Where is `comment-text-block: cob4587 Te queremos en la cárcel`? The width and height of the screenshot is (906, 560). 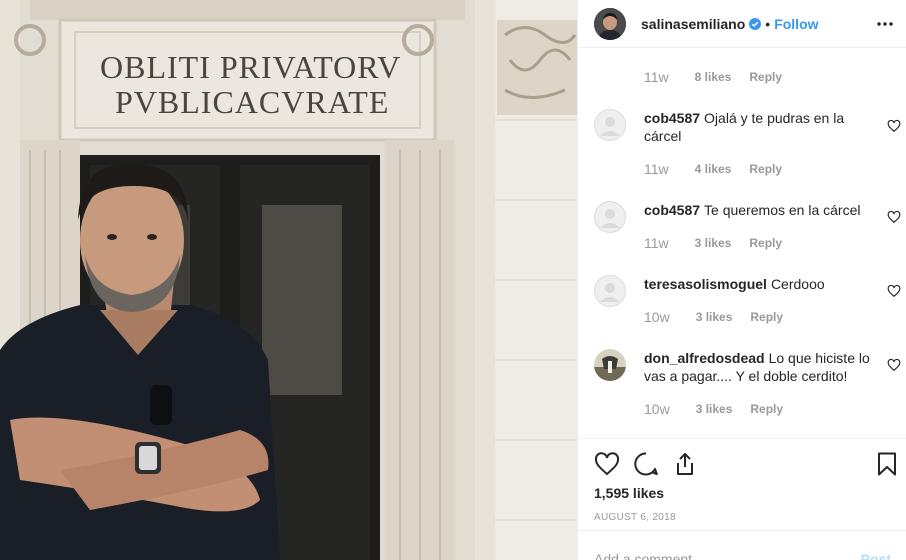 comment-text-block: cob4587 Te queremos en la cárcel is located at coordinates (758, 210).